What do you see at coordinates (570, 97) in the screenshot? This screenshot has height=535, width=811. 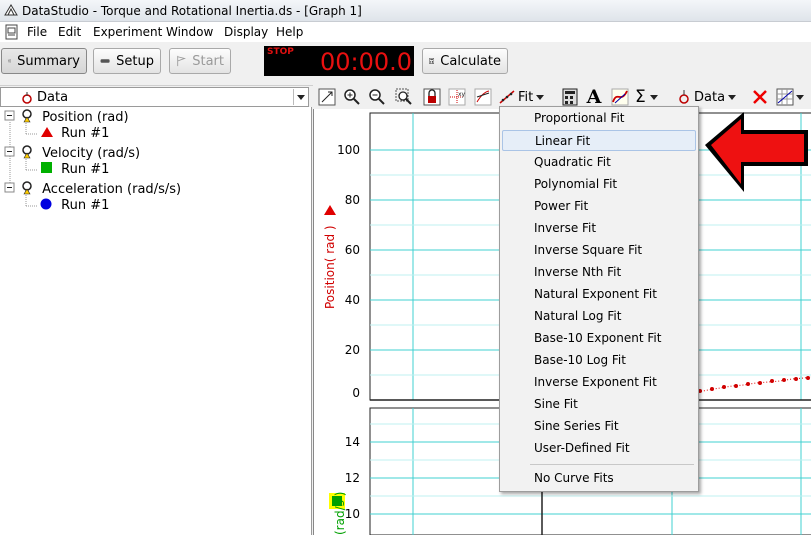 I see `calculator-icon` at bounding box center [570, 97].